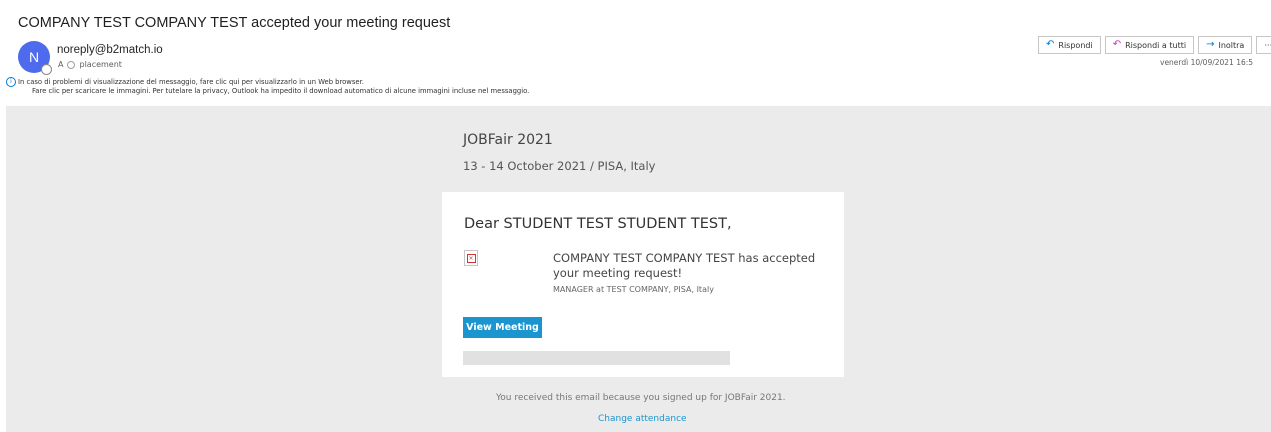  I want to click on event-title: JOBFair 2021, so click(508, 140).